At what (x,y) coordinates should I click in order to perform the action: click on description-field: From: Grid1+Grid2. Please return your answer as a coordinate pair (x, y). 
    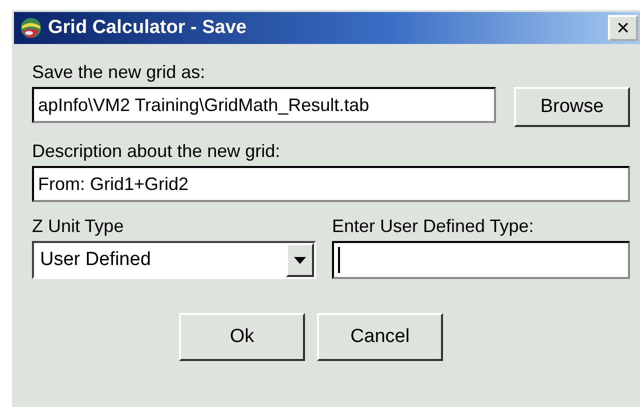
    Looking at the image, I should click on (331, 184).